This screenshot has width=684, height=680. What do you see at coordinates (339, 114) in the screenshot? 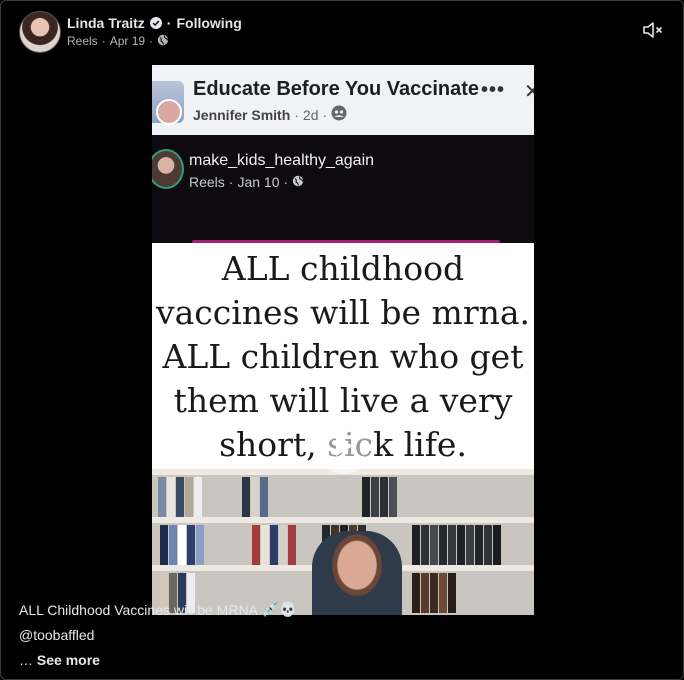
I see `group-icon` at bounding box center [339, 114].